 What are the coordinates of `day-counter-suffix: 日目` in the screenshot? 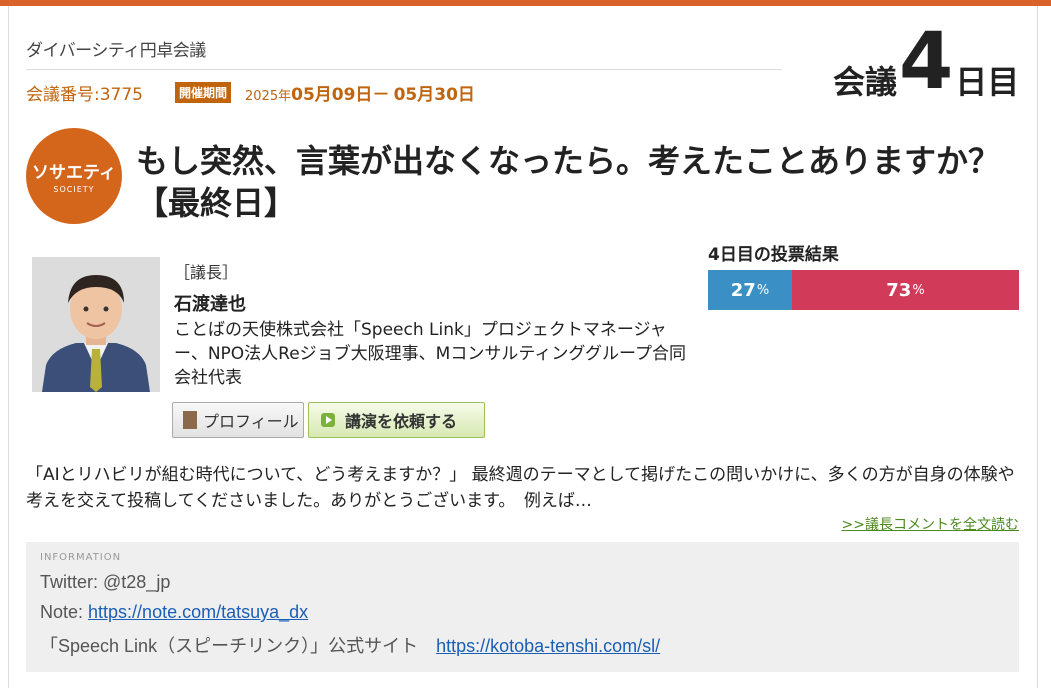 It's located at (987, 82).